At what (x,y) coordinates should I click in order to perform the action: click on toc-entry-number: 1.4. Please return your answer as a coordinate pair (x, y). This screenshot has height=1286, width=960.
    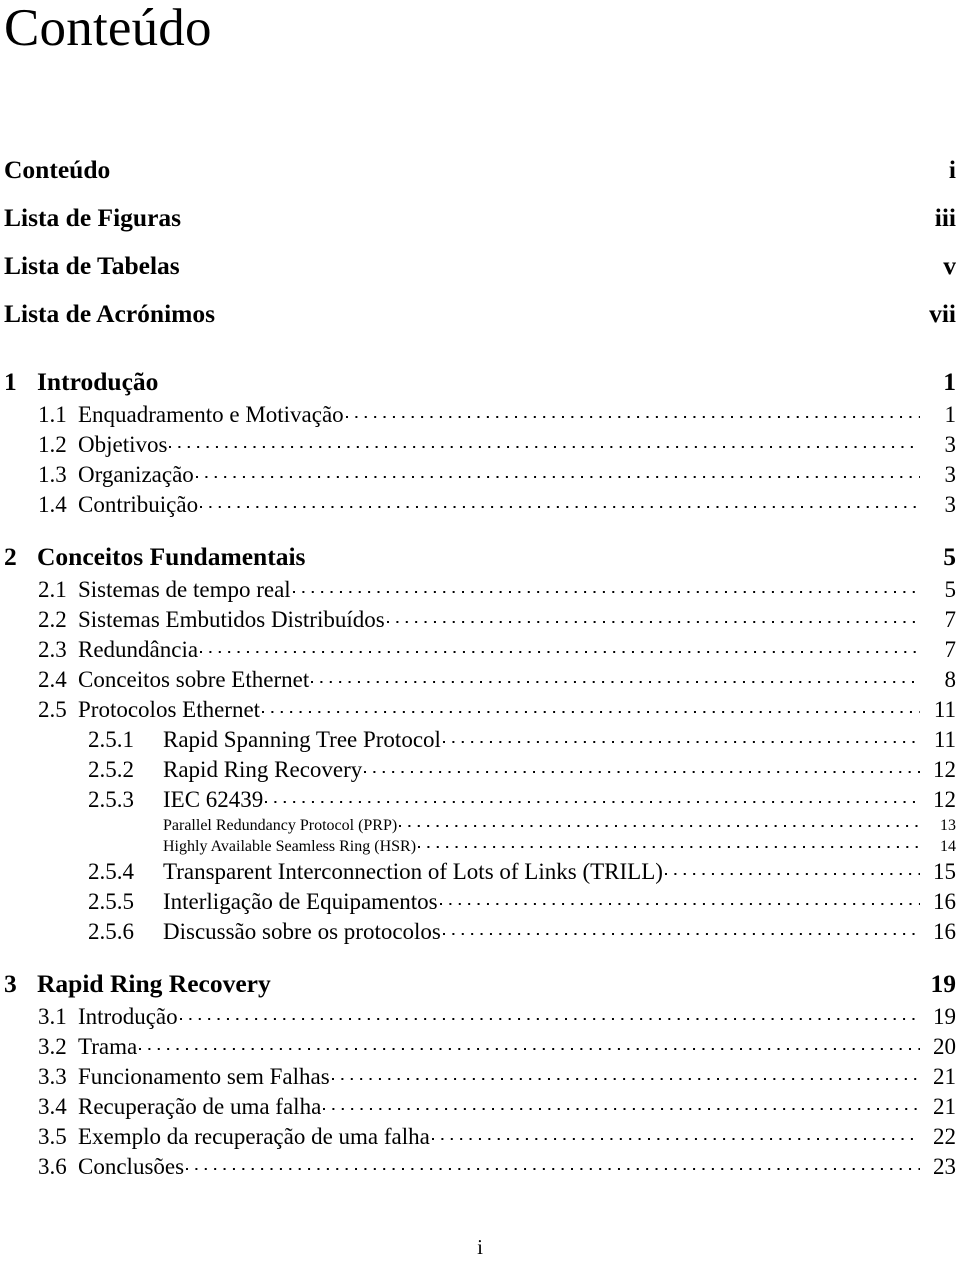
    Looking at the image, I should click on (52, 504).